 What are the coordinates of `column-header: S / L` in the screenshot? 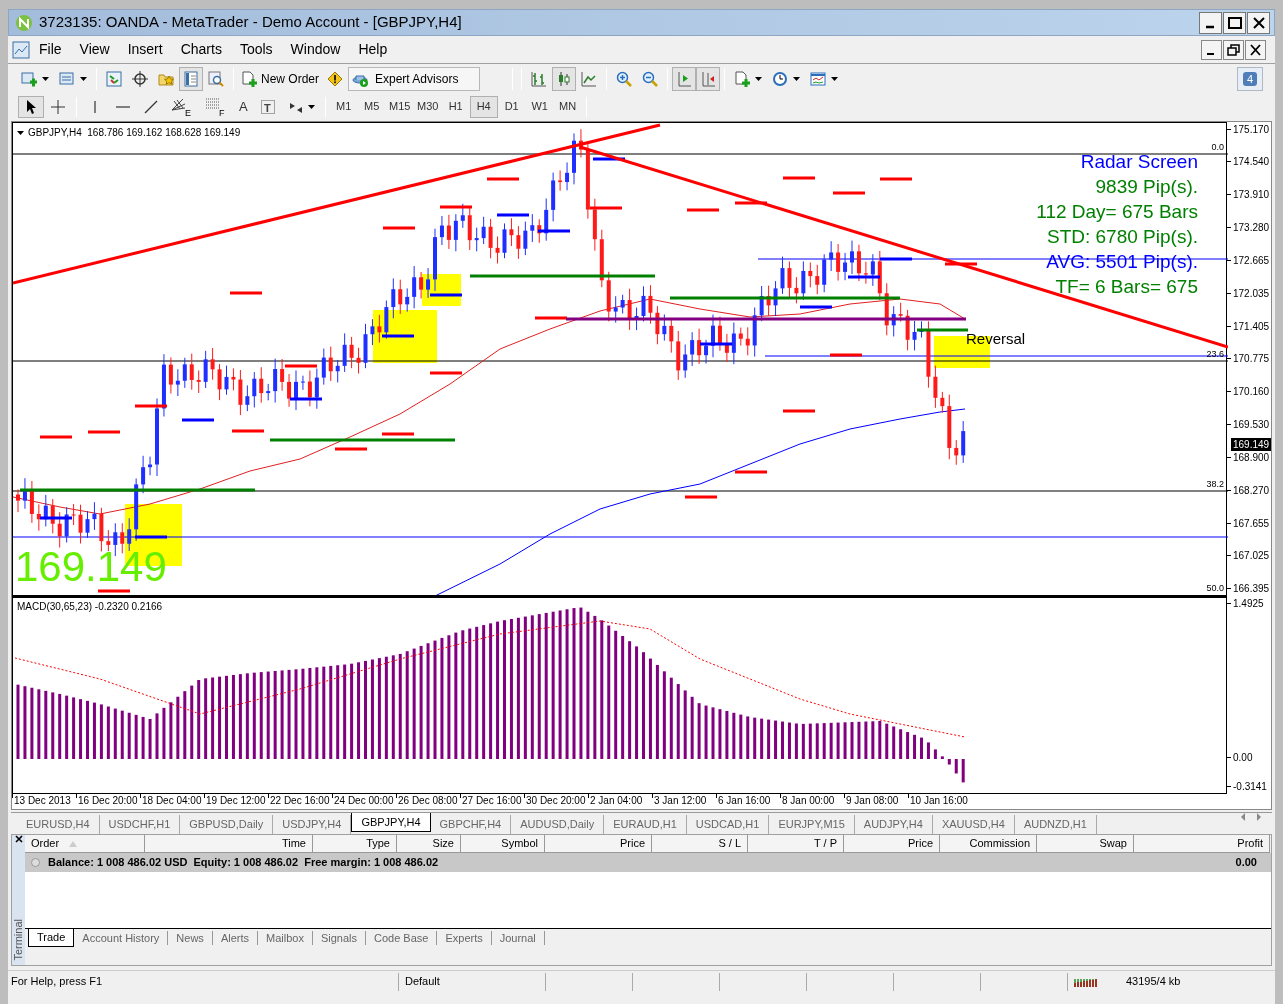 It's located at (700, 844).